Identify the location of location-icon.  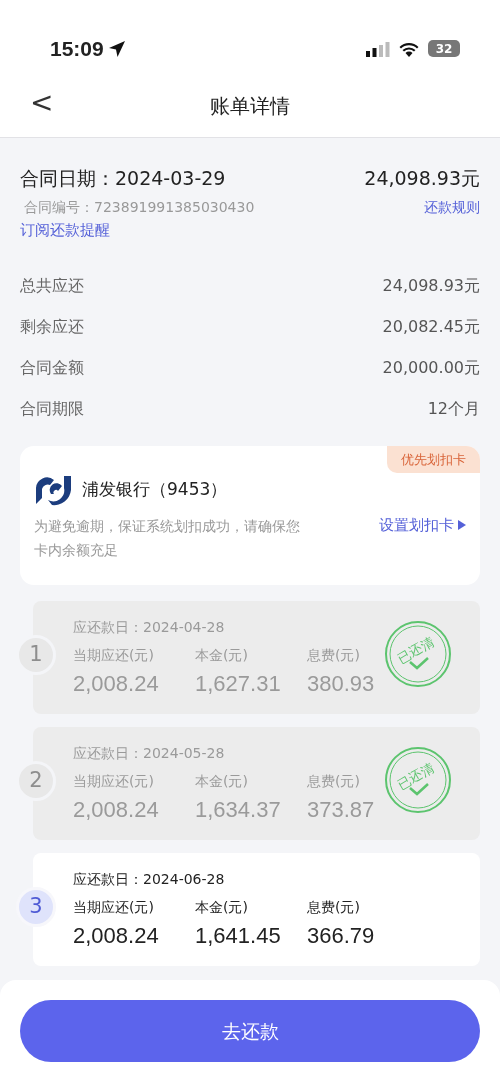
(116, 48).